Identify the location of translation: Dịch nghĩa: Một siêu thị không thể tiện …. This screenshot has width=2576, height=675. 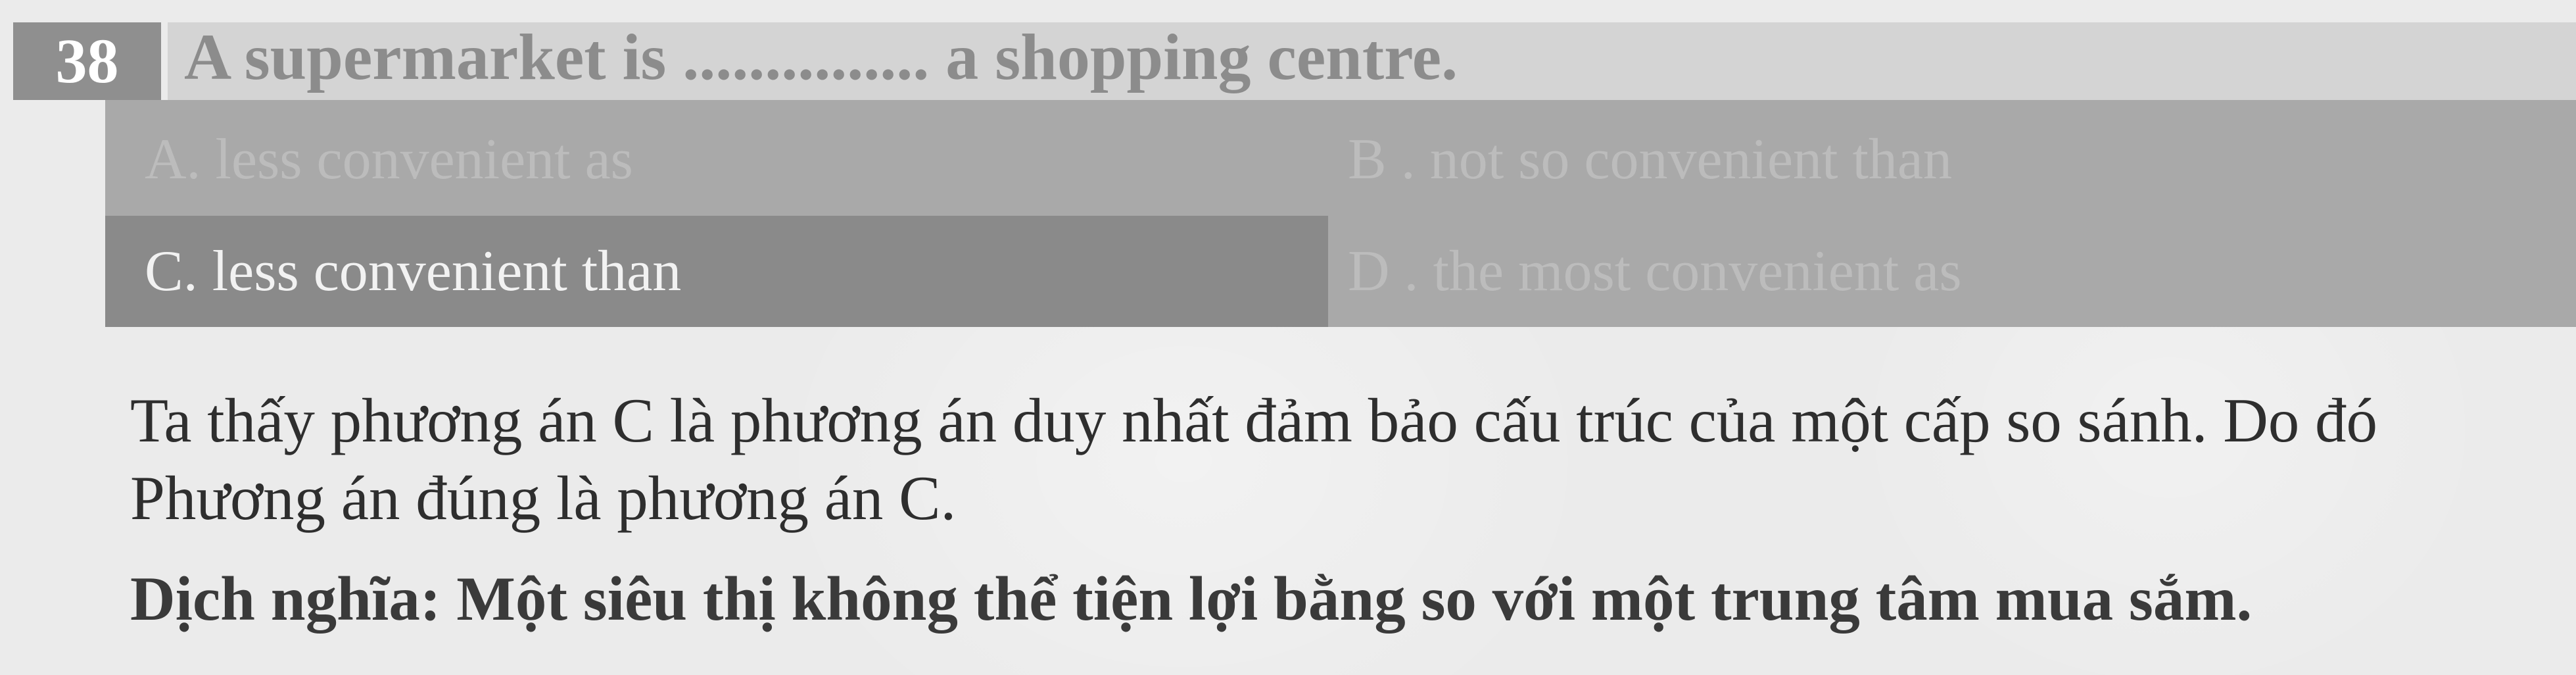
(1192, 599).